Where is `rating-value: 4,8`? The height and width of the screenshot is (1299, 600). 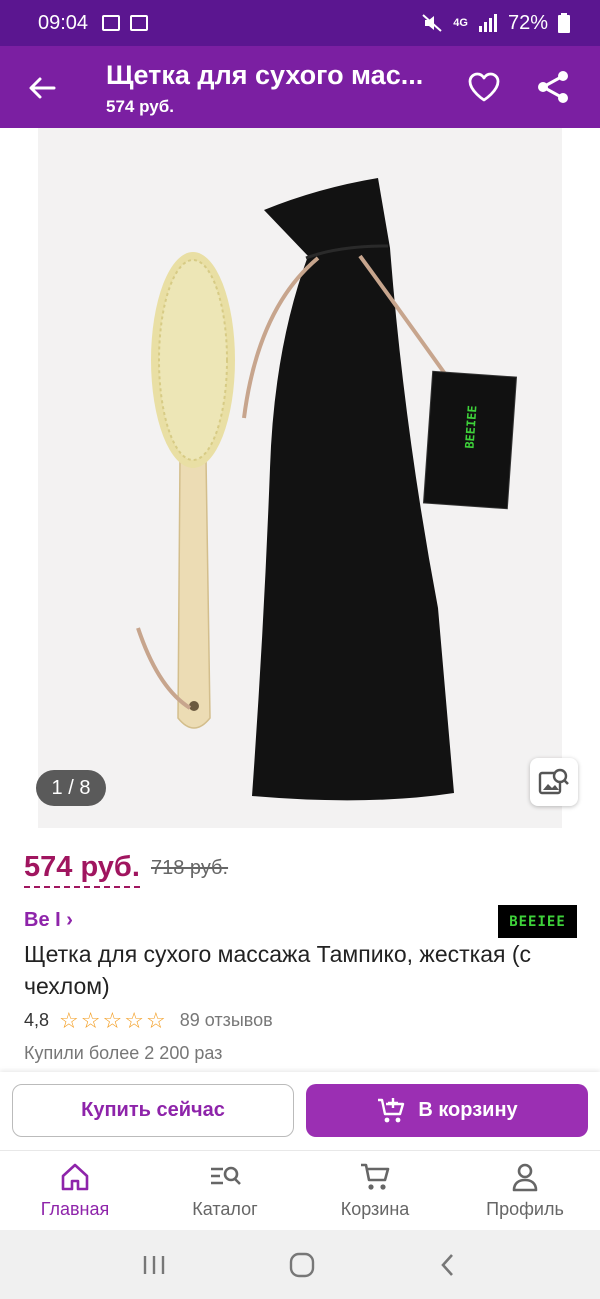
rating-value: 4,8 is located at coordinates (37, 1020).